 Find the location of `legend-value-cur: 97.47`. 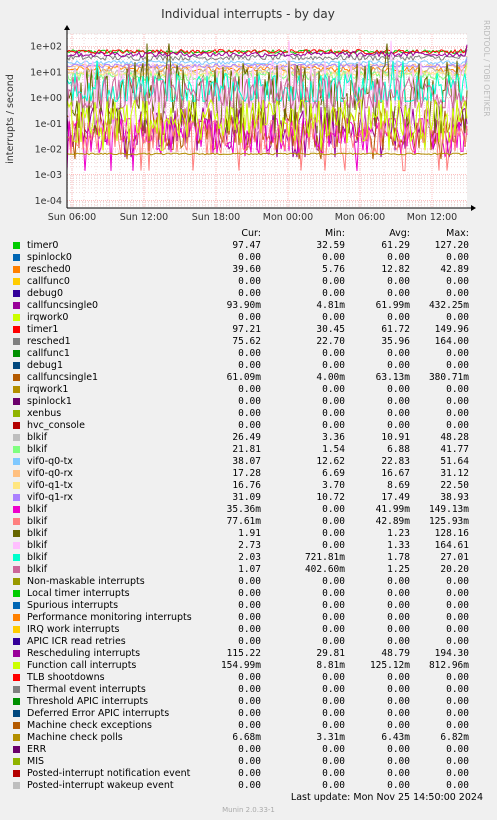

legend-value-cur: 97.47 is located at coordinates (246, 245).